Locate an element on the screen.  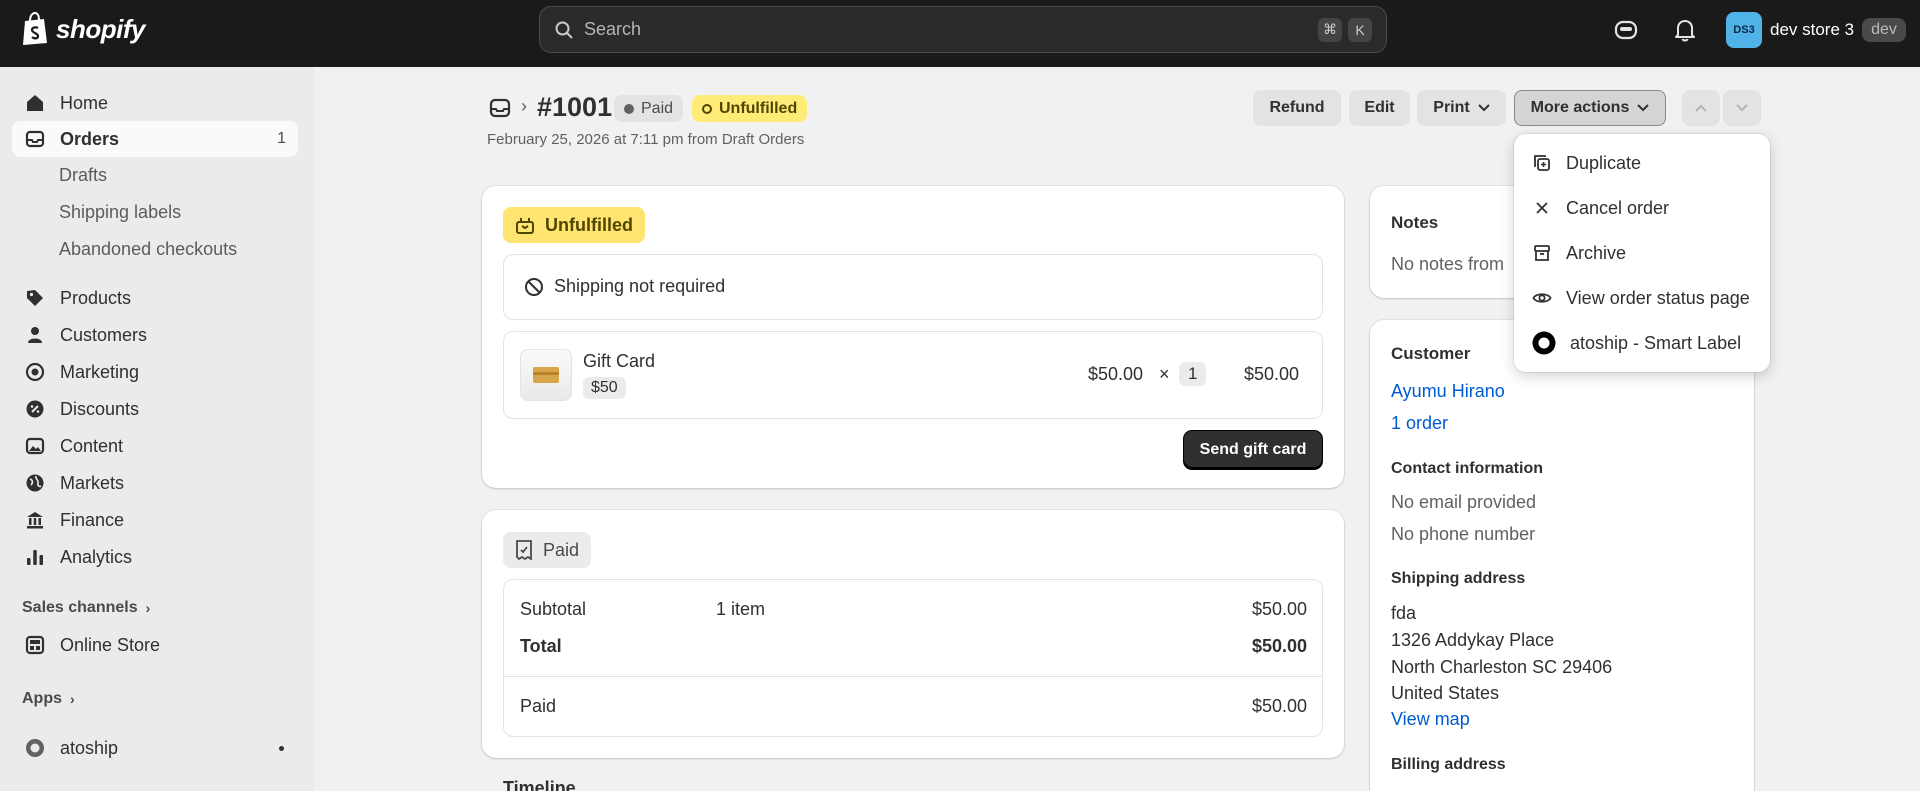
bar-chart-icon is located at coordinates (35, 557).